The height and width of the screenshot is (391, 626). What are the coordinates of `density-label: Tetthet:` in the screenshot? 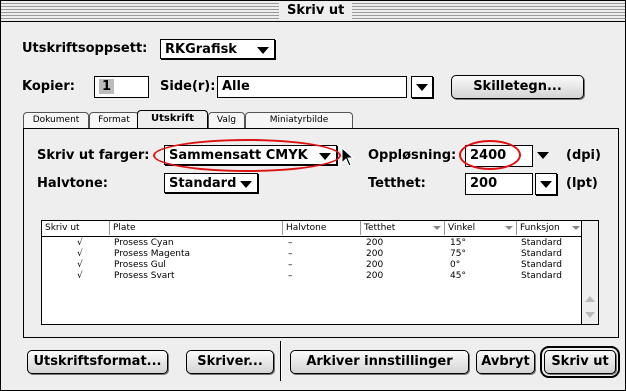 It's located at (397, 183).